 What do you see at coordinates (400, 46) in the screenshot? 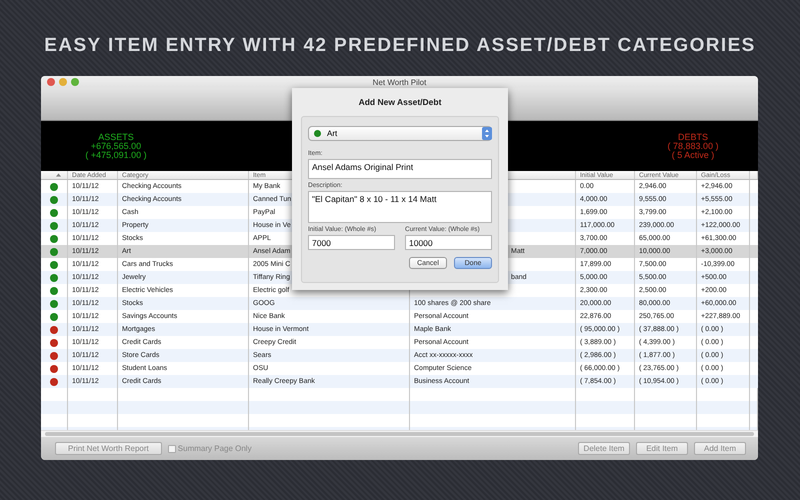
I see `headline: EASY ITEM ENTRY WITH 42 PREDEFINED ASSET/DEBT CATEGORIES` at bounding box center [400, 46].